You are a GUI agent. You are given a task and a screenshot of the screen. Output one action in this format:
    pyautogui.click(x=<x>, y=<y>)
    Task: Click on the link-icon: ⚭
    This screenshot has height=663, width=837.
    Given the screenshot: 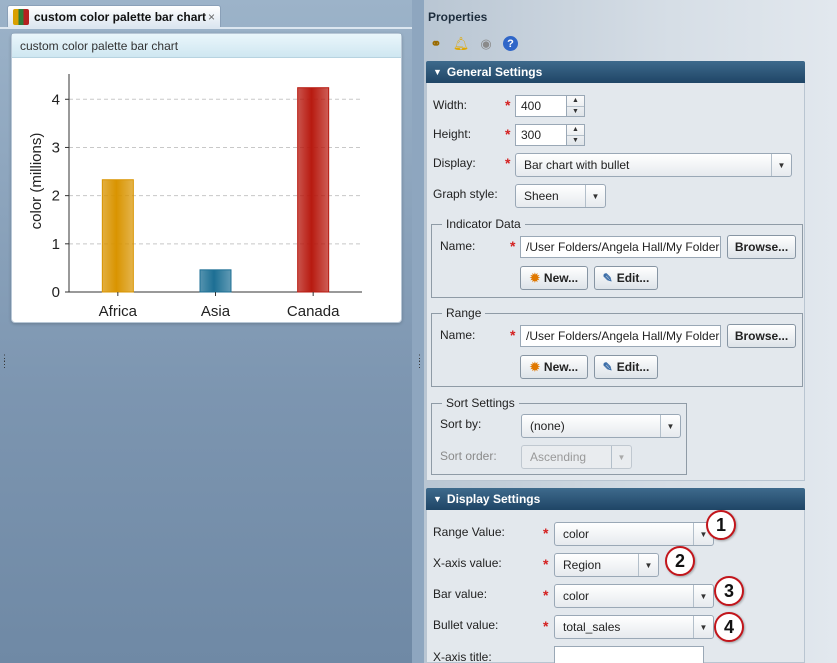 What is the action you would take?
    pyautogui.click(x=436, y=44)
    